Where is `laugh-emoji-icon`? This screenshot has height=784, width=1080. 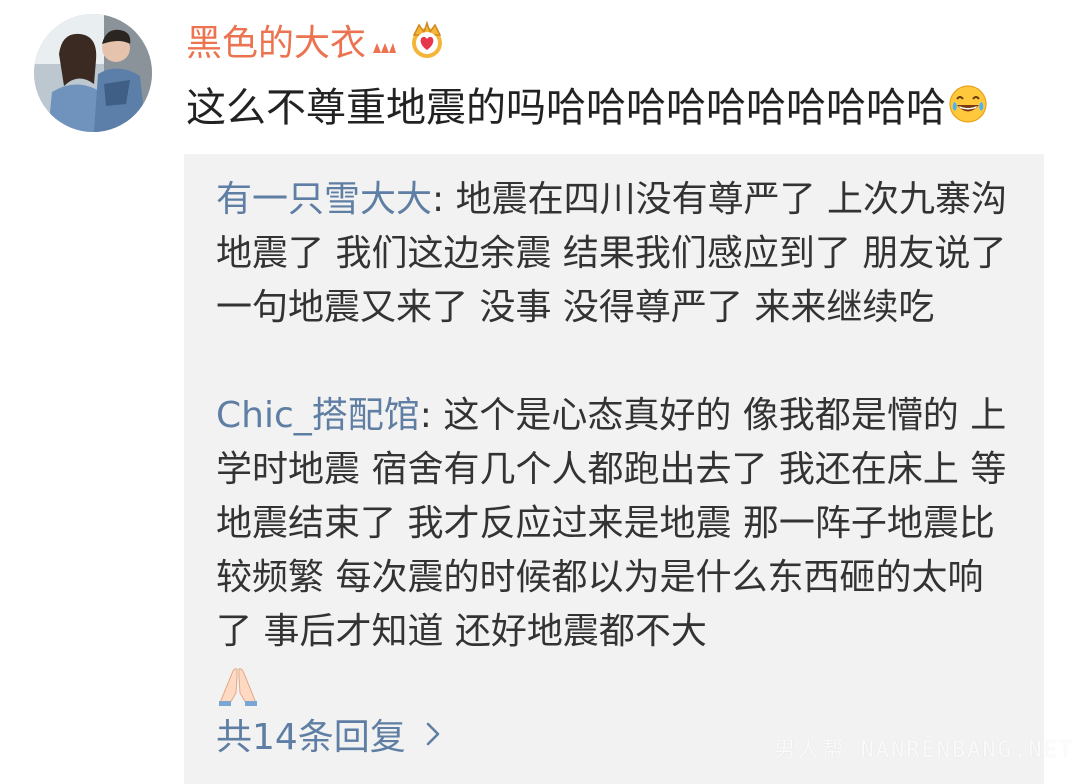
laugh-emoji-icon is located at coordinates (968, 104).